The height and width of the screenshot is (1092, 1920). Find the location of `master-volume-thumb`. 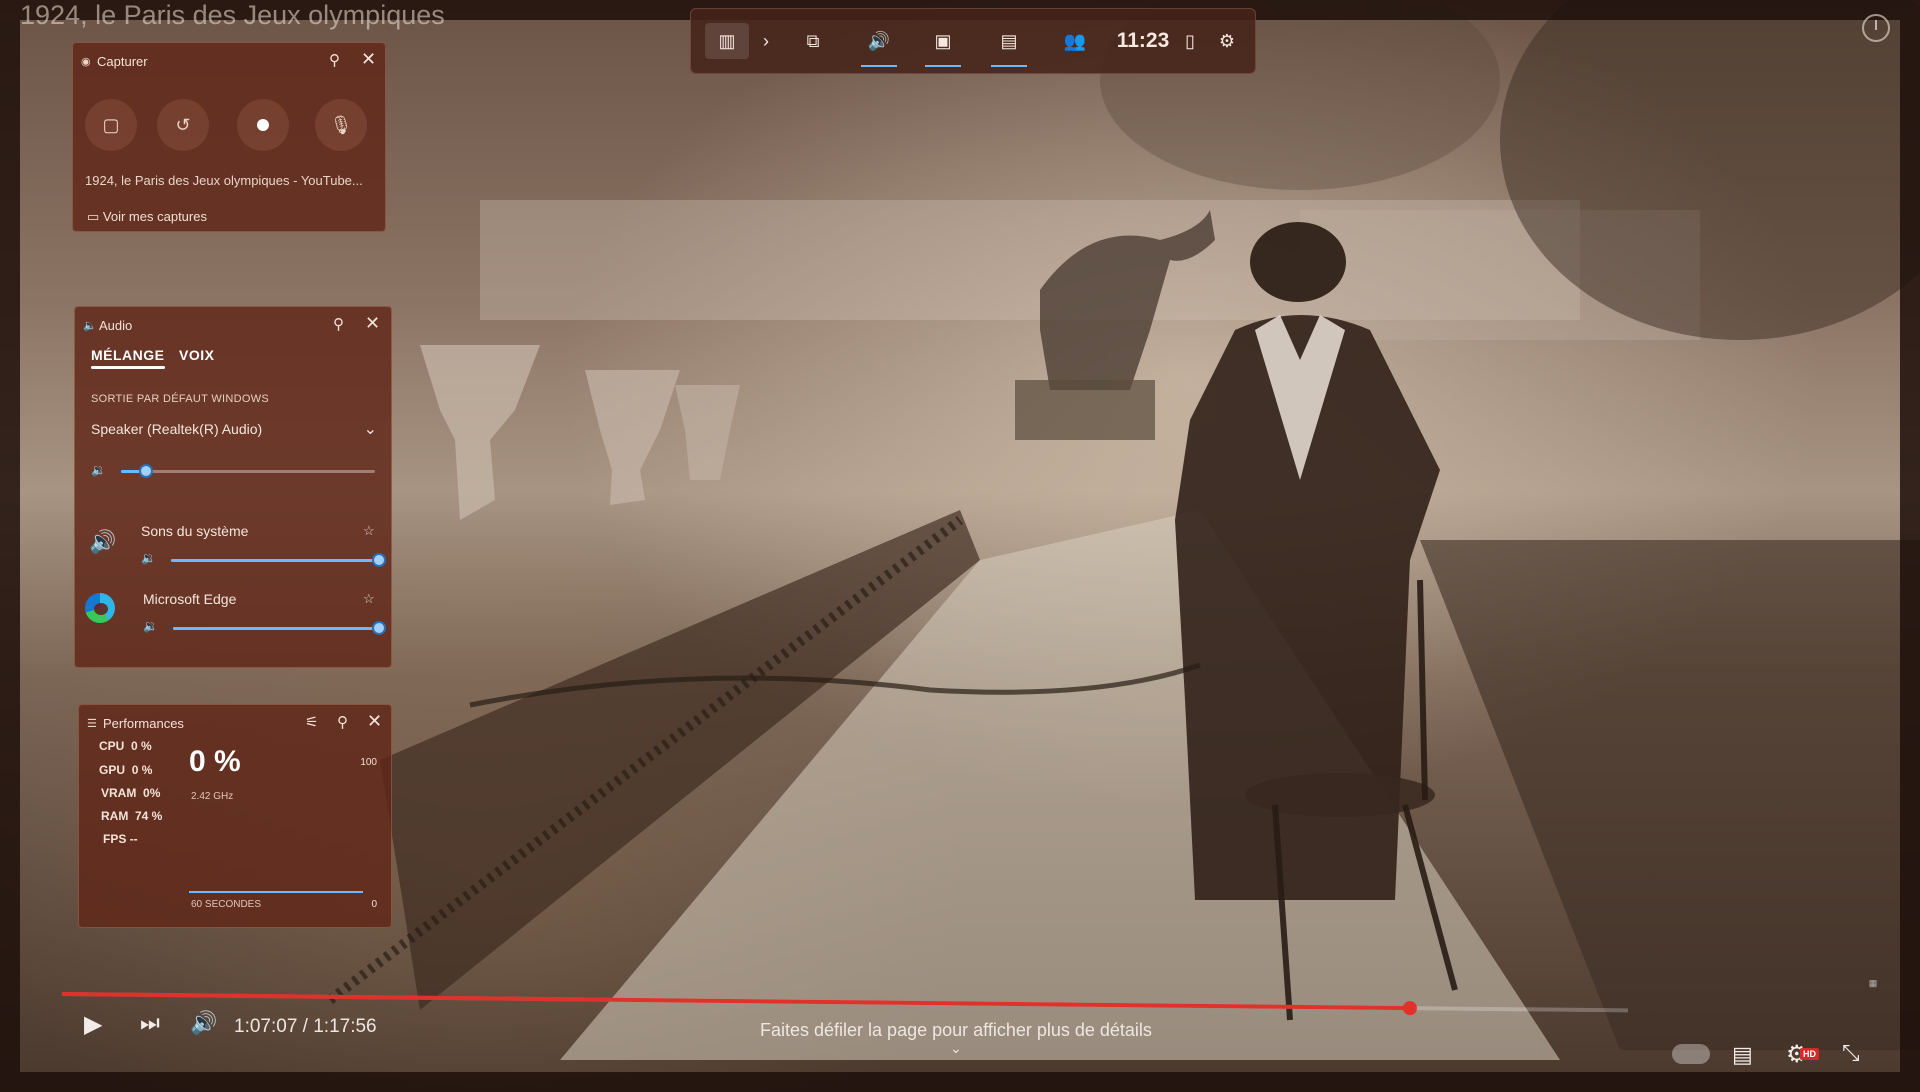

master-volume-thumb is located at coordinates (146, 471).